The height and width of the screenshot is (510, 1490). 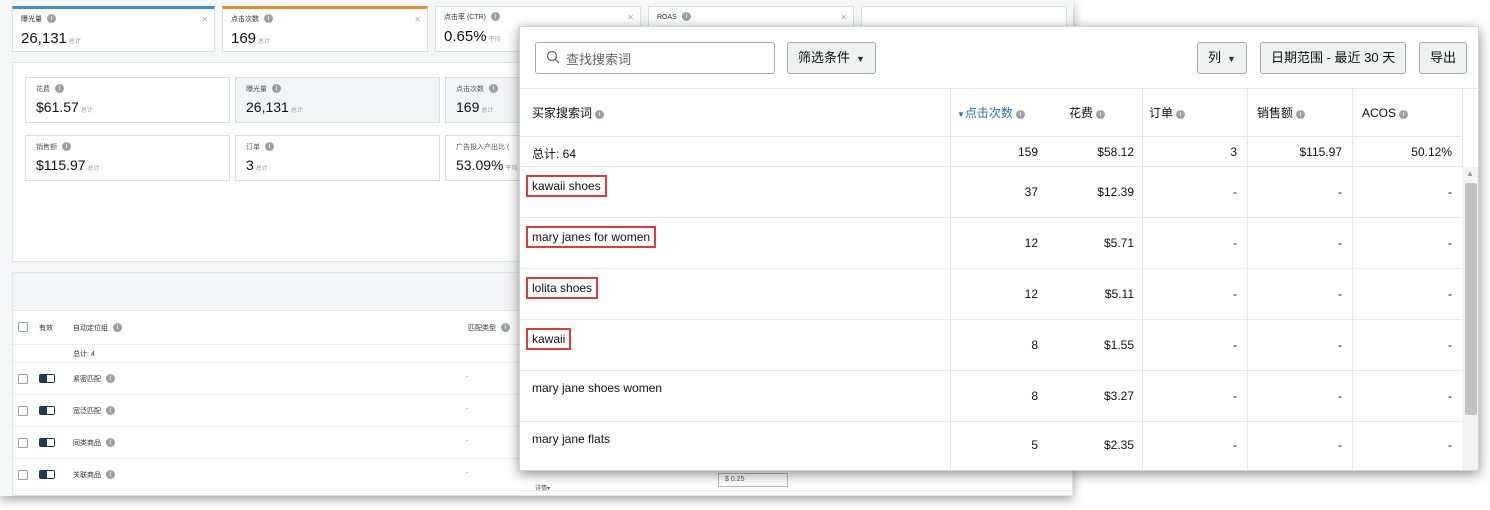 What do you see at coordinates (1215, 57) in the screenshot?
I see `columns-button-label: 列` at bounding box center [1215, 57].